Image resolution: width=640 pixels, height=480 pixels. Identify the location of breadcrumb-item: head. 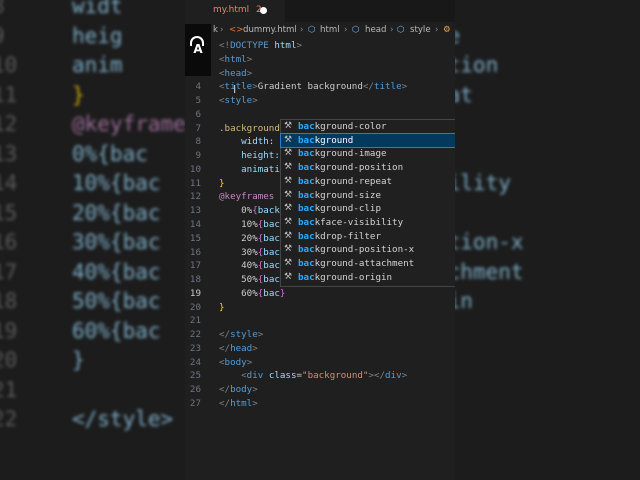
(375, 30).